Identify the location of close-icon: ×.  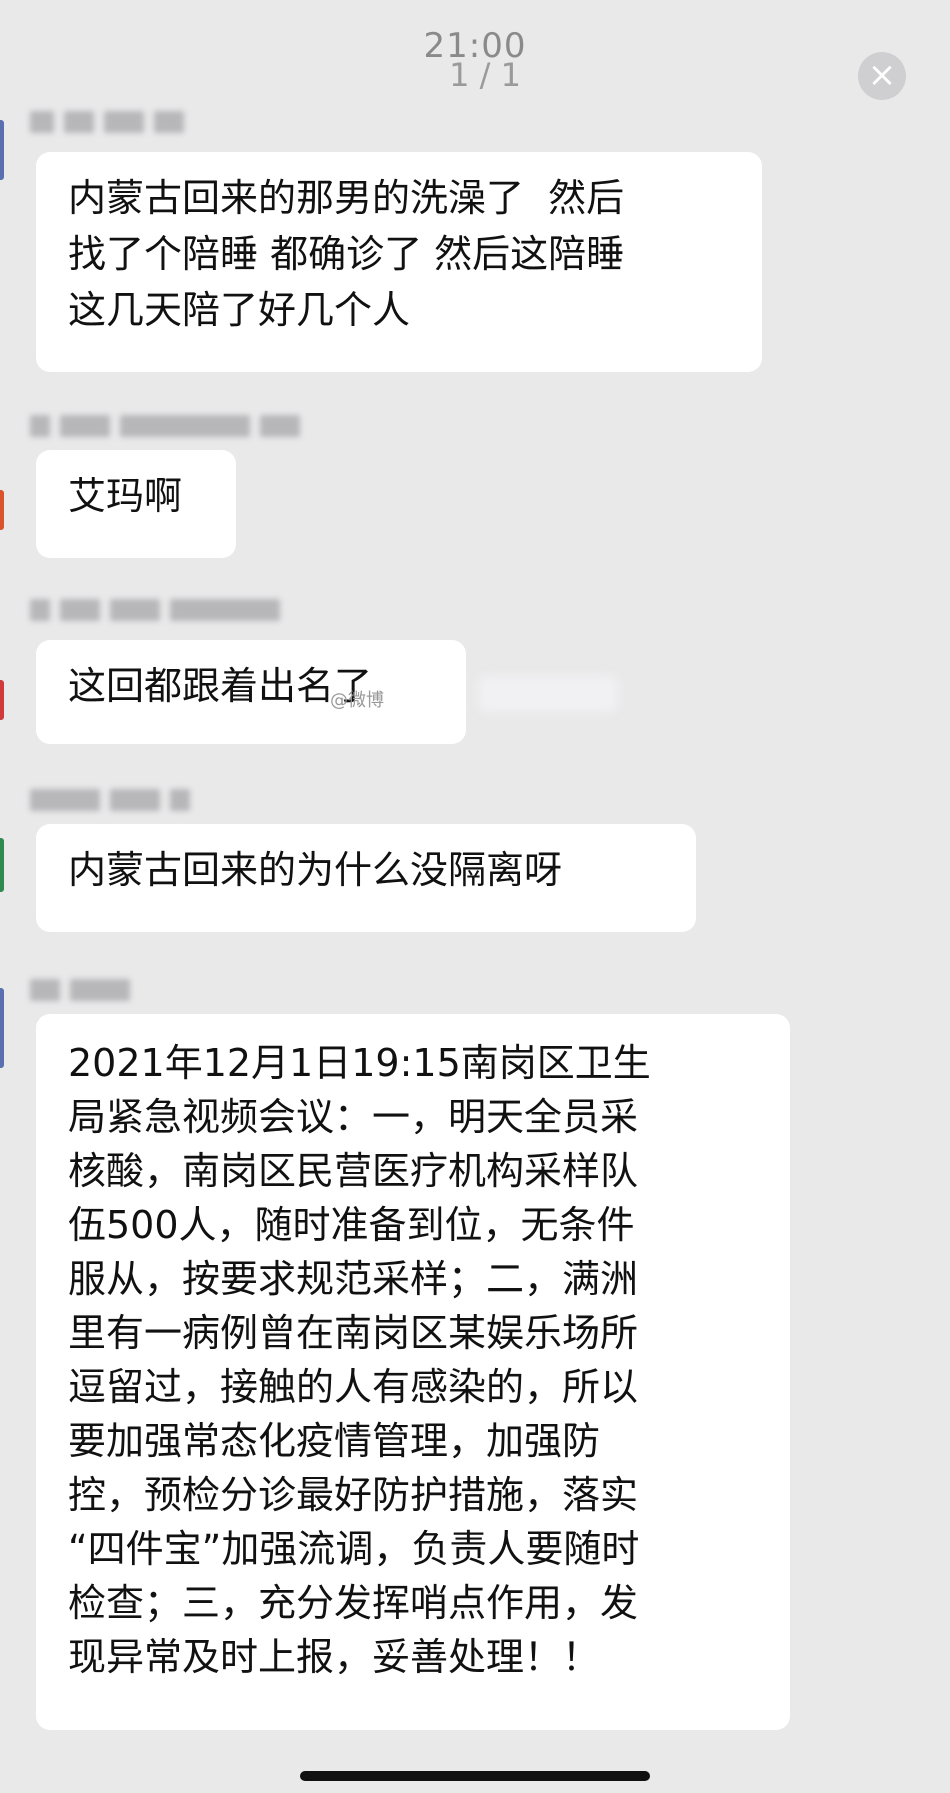
(882, 76).